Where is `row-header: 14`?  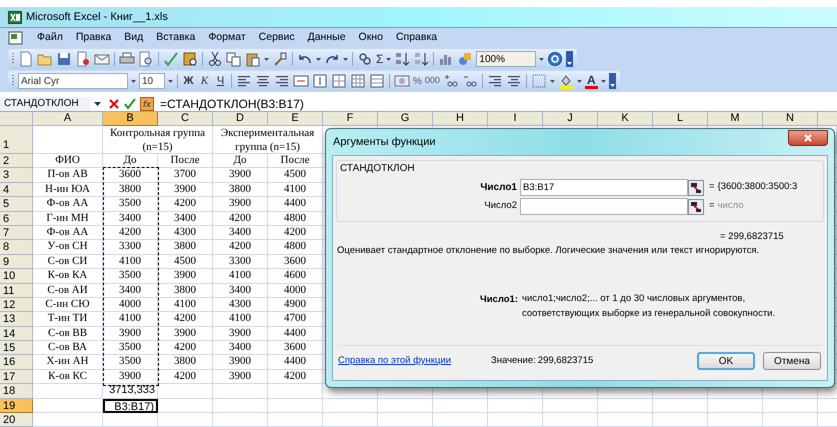
row-header: 14 is located at coordinates (16, 334).